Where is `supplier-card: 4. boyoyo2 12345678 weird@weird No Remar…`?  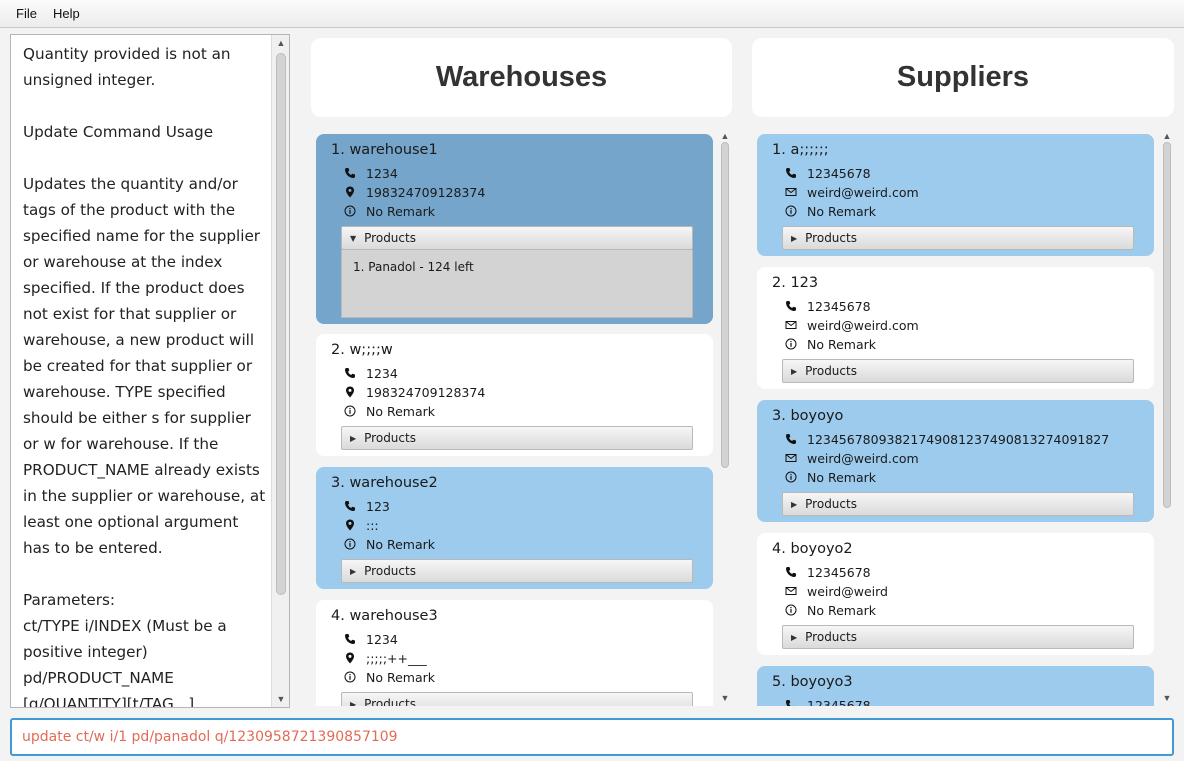
supplier-card: 4. boyoyo2 12345678 weird@weird No Remar… is located at coordinates (955, 594).